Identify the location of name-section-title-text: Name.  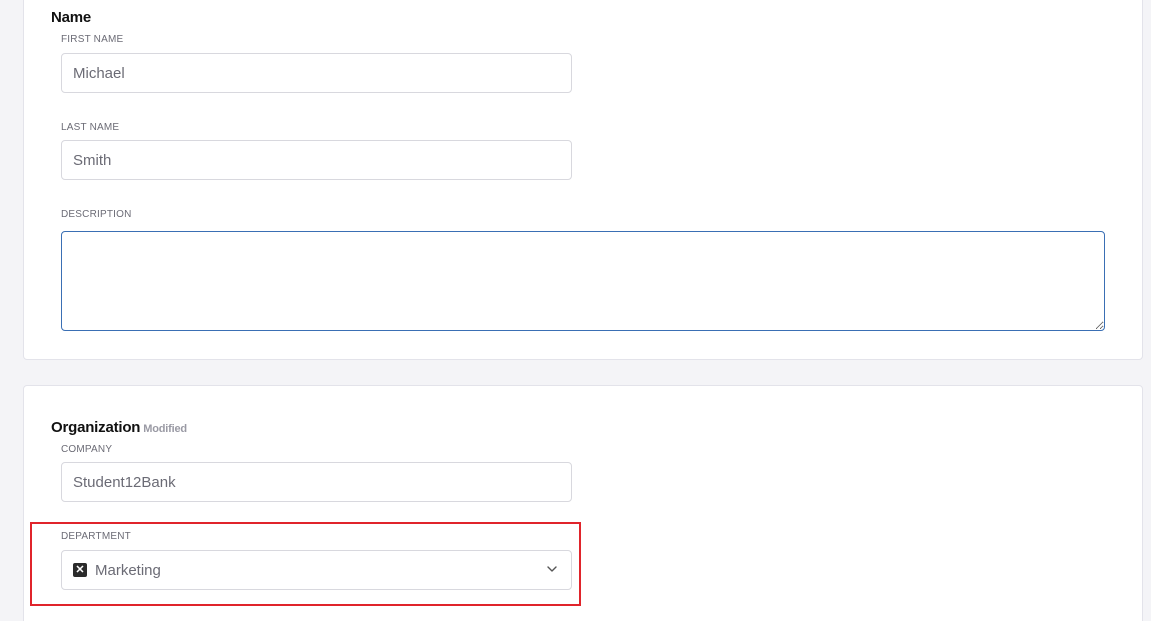
(71, 17).